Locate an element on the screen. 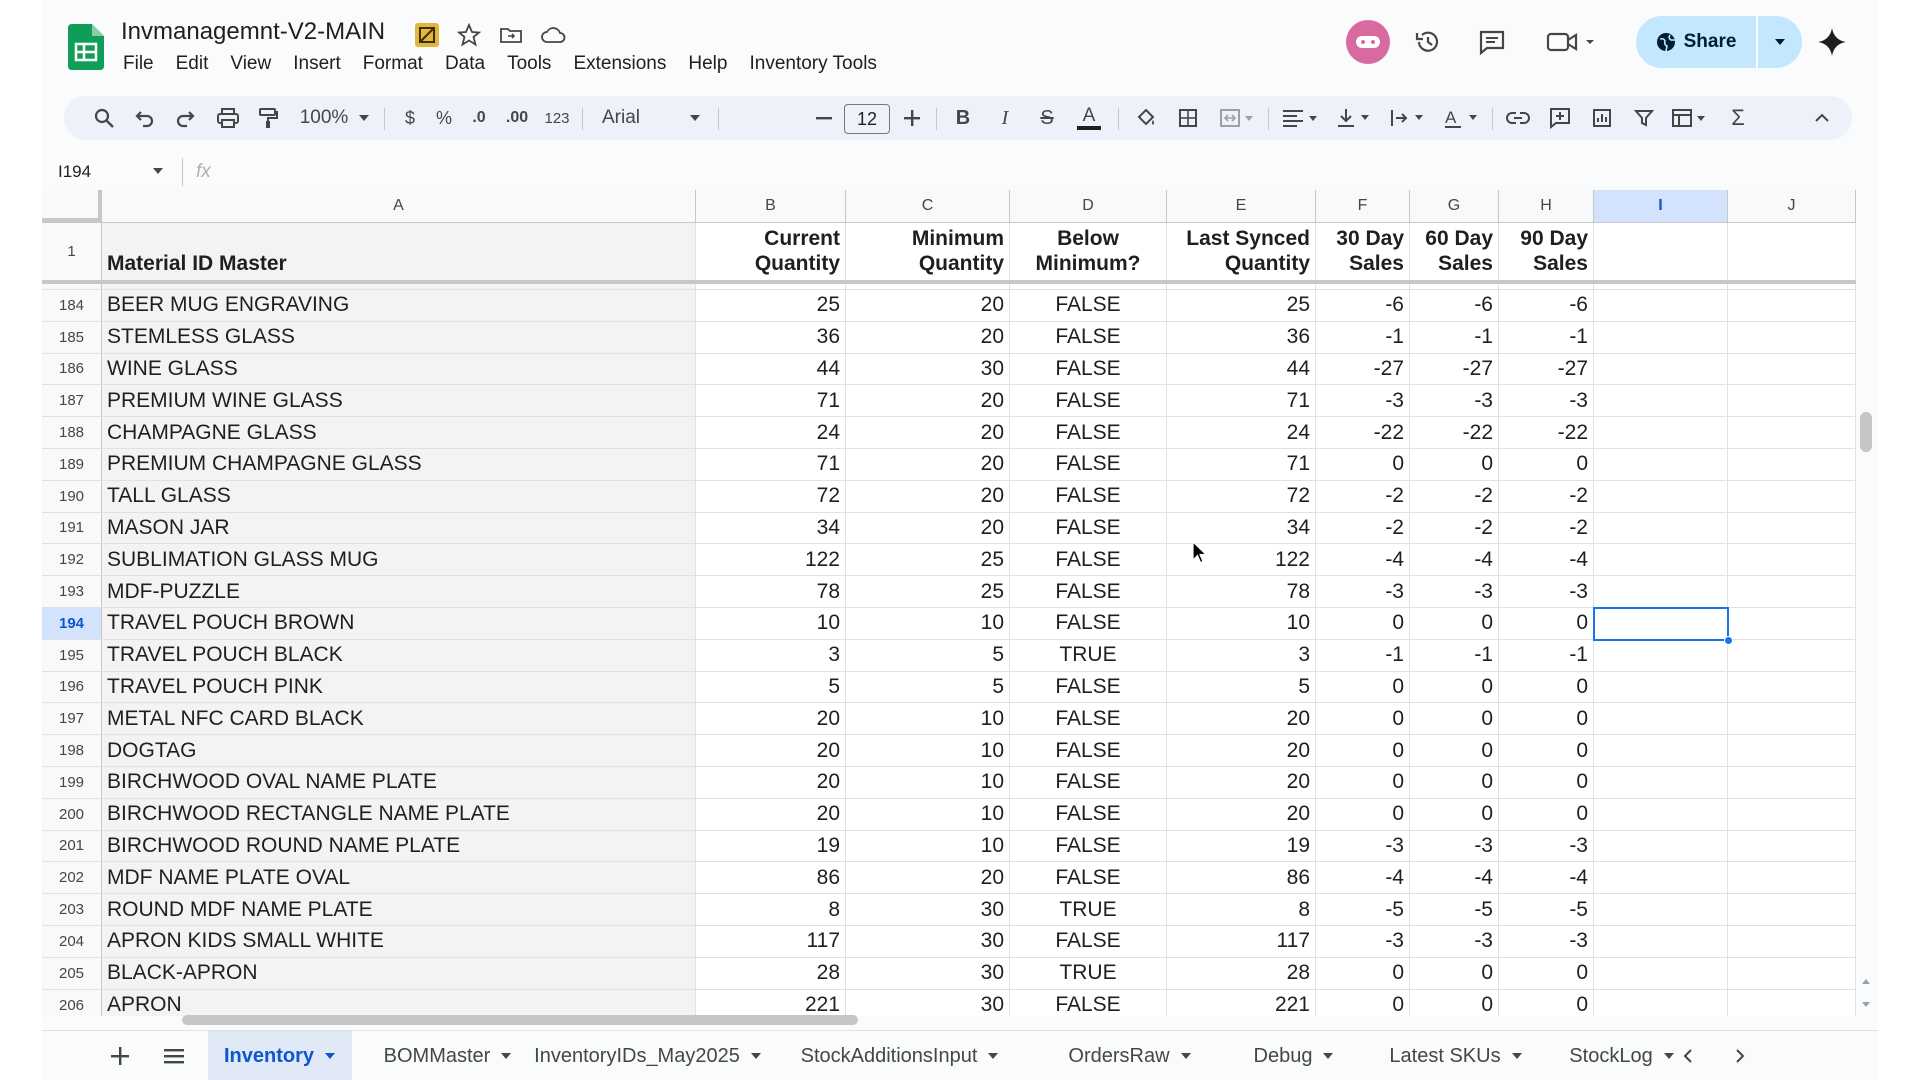 The image size is (1920, 1080). cell-c: 30 is located at coordinates (928, 941).